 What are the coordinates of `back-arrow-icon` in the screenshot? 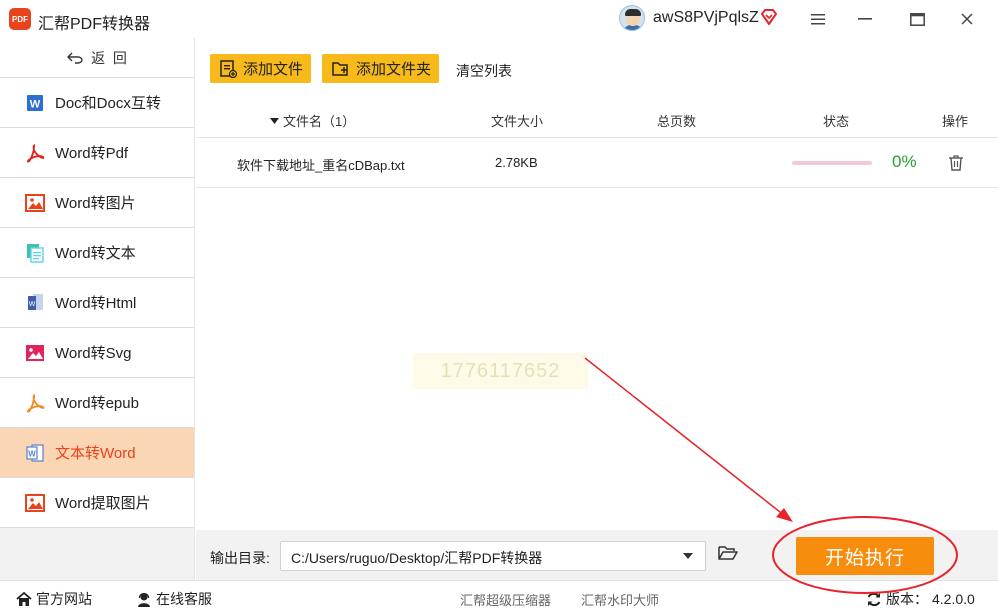 It's located at (75, 58).